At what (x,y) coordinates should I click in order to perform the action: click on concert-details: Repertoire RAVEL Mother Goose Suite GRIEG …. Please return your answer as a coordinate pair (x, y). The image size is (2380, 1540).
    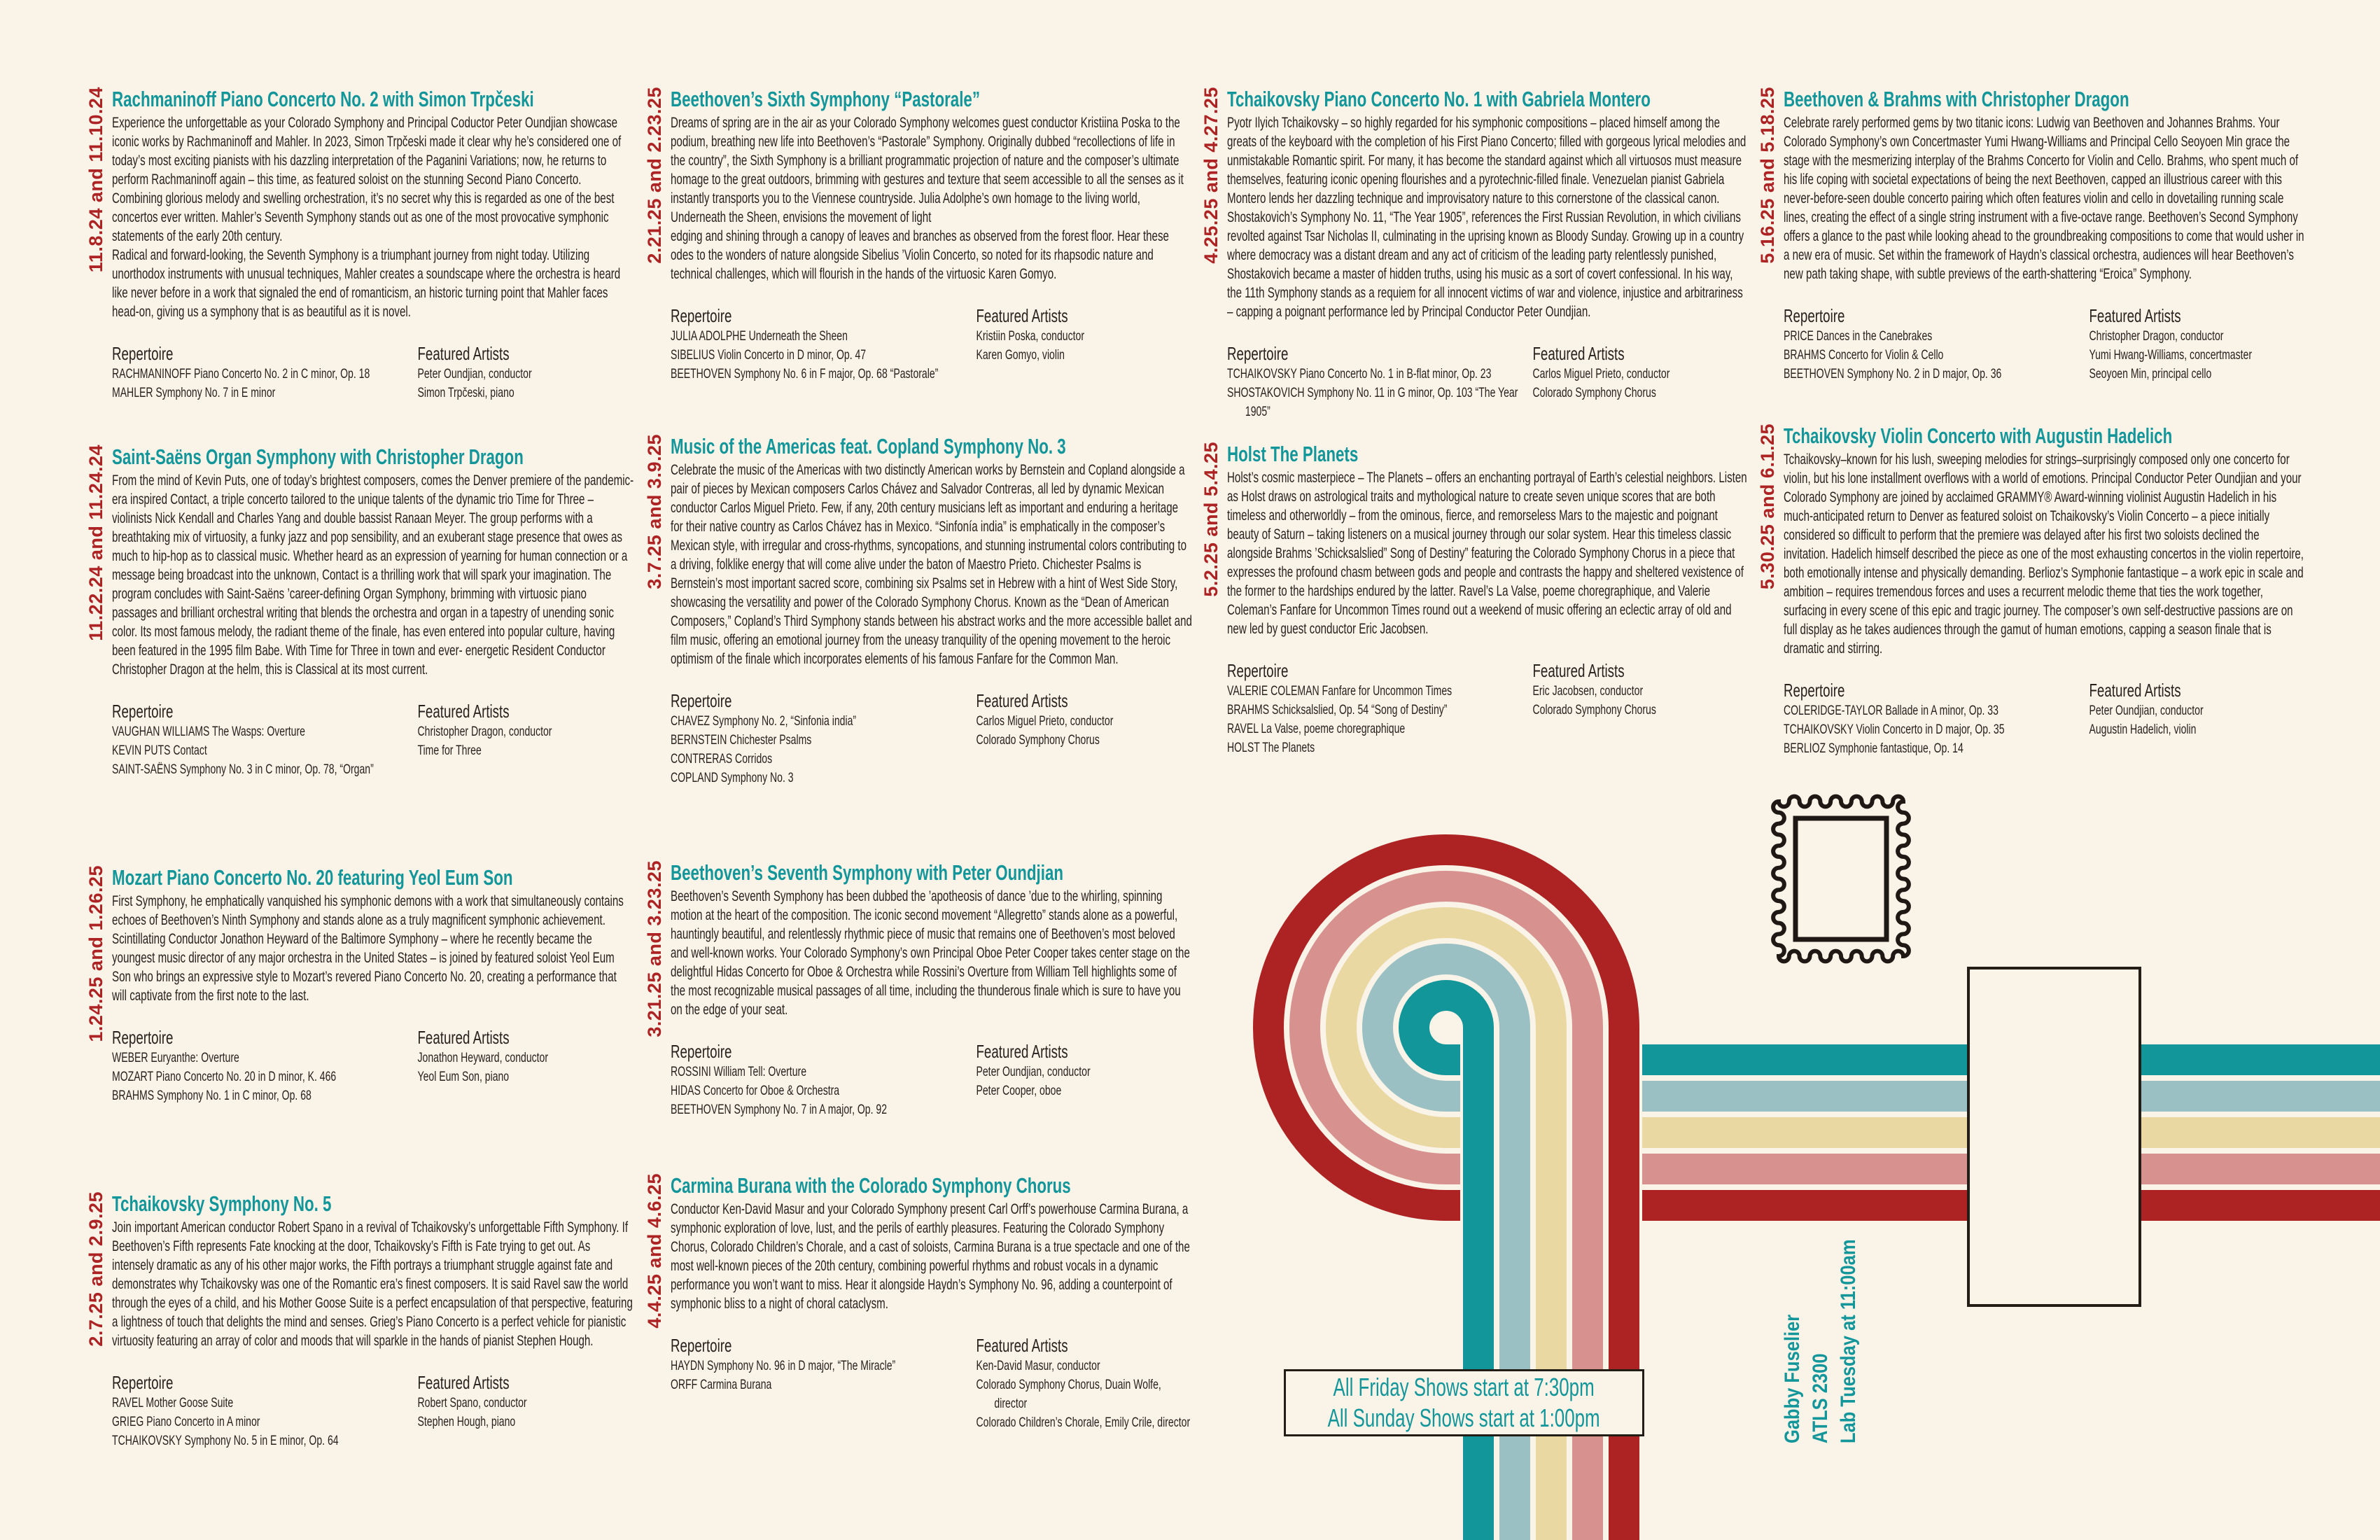
    Looking at the image, I should click on (373, 1410).